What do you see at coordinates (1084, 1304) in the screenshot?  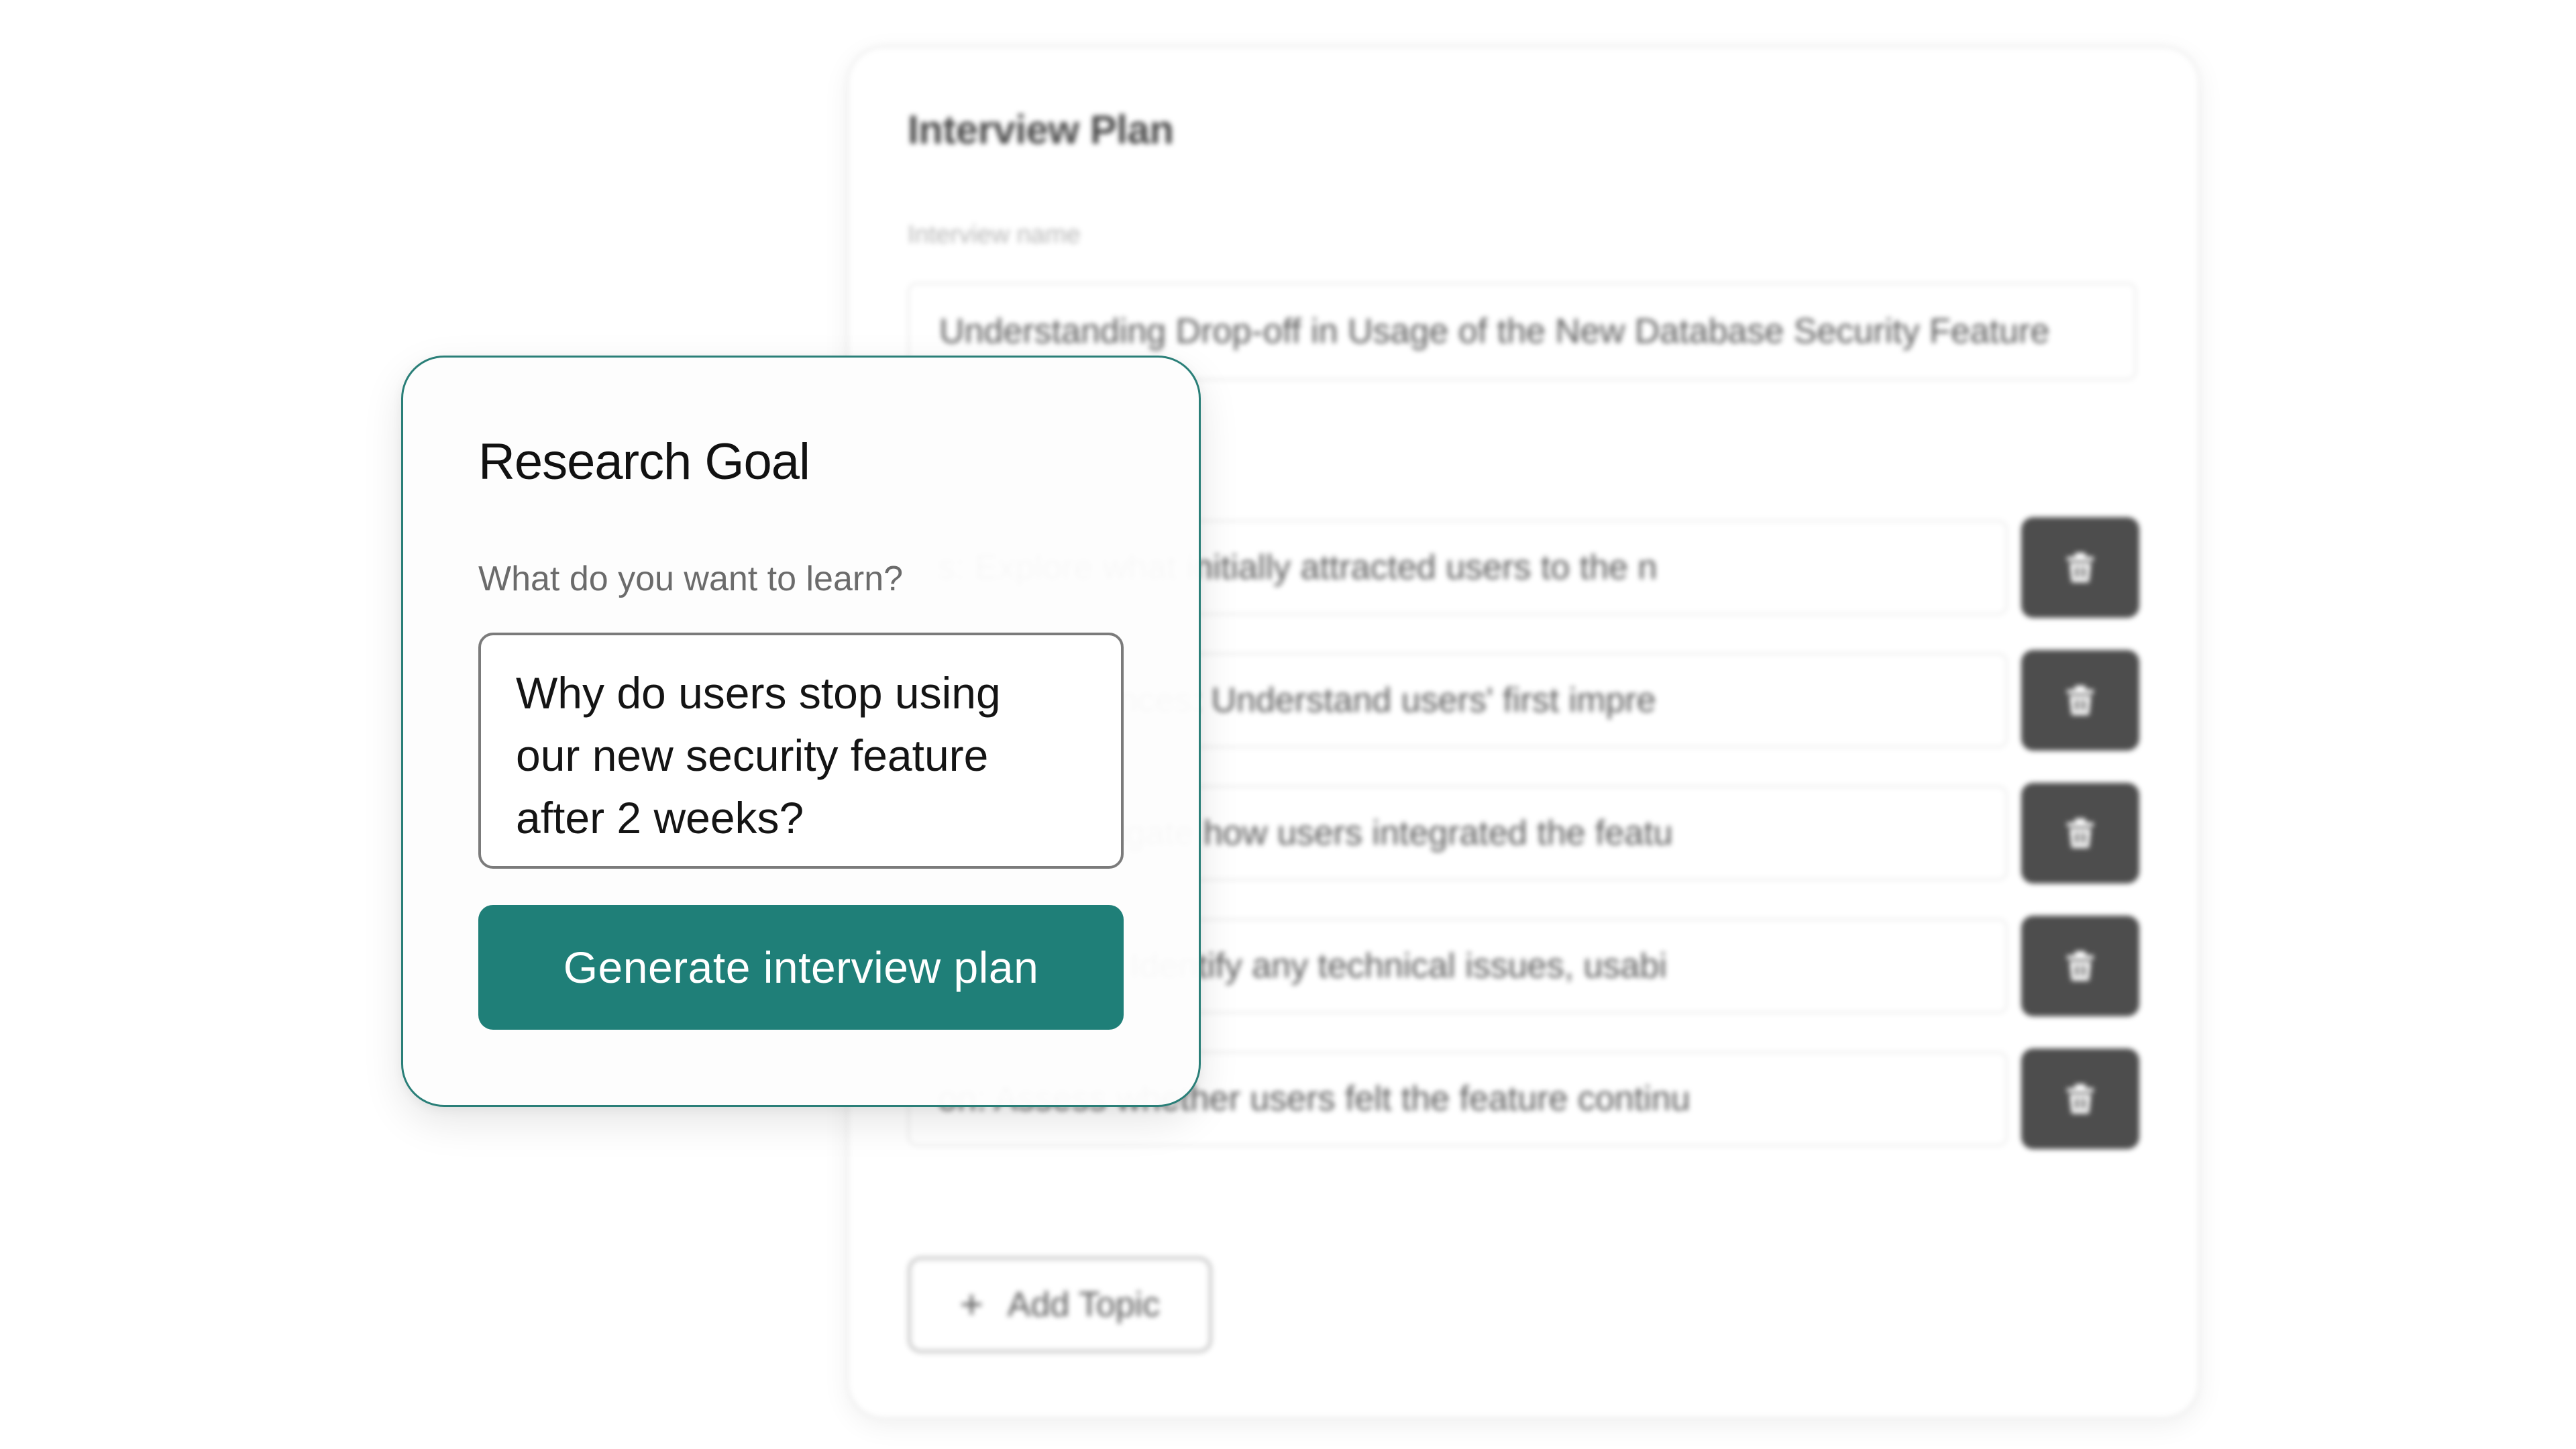 I see `add-topic-label: Add Topic` at bounding box center [1084, 1304].